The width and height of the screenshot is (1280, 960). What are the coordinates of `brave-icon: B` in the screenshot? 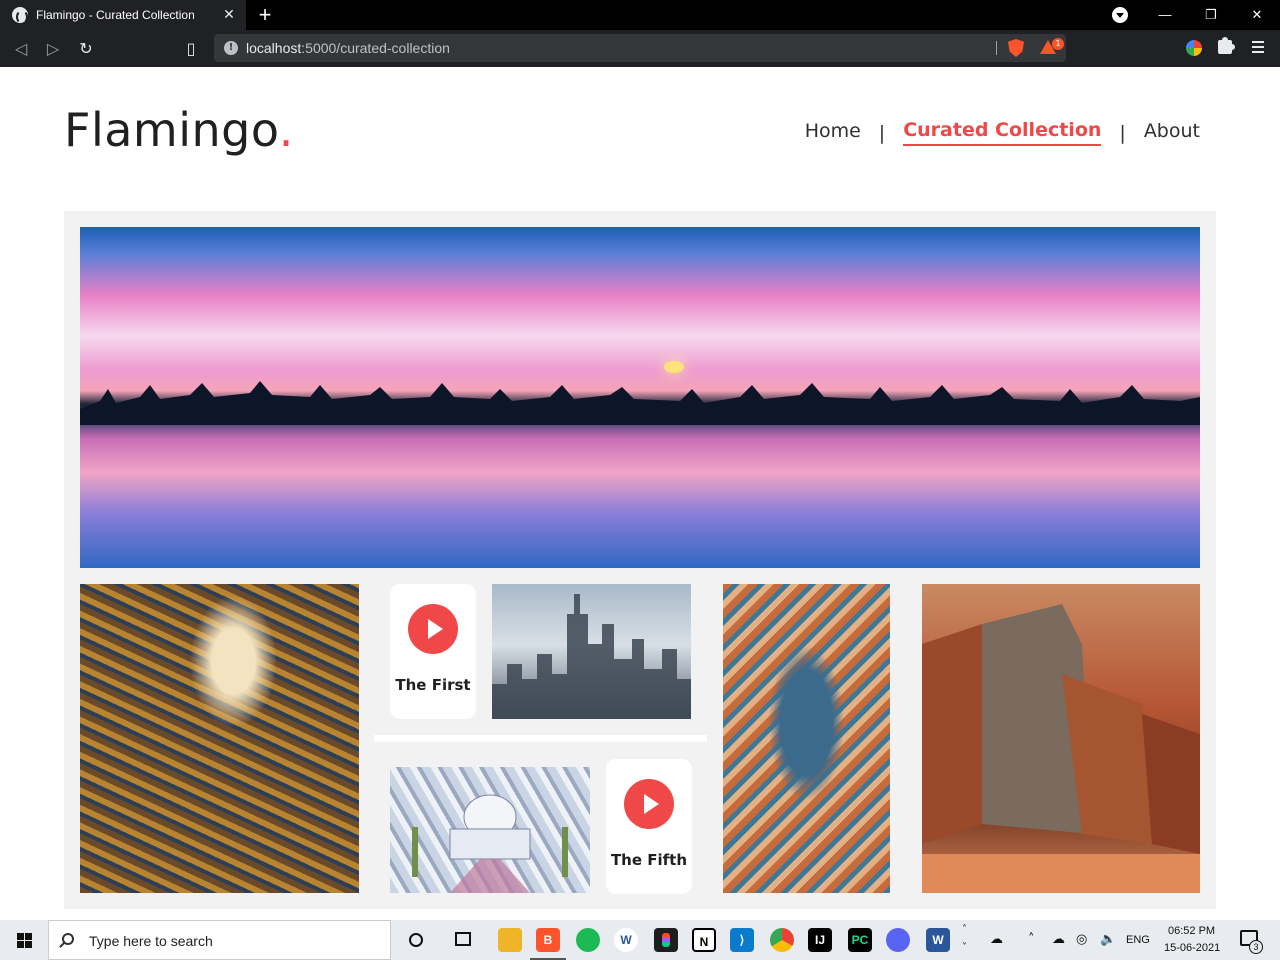 It's located at (548, 940).